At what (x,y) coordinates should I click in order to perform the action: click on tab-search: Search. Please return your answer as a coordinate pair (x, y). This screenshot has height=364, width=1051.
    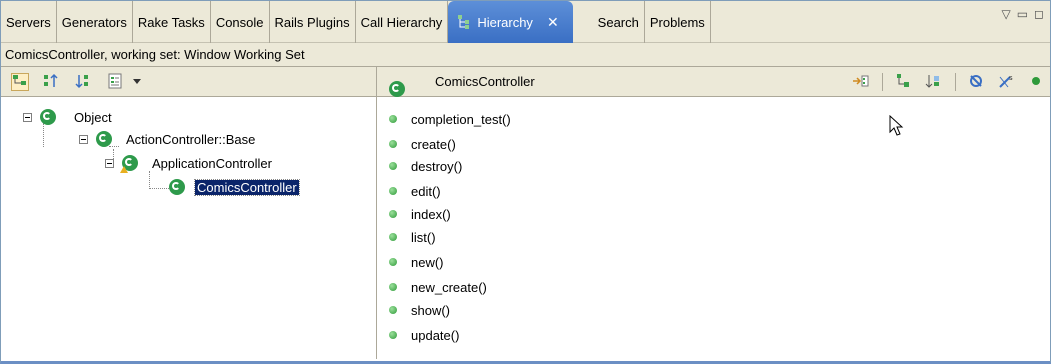
    Looking at the image, I should click on (619, 22).